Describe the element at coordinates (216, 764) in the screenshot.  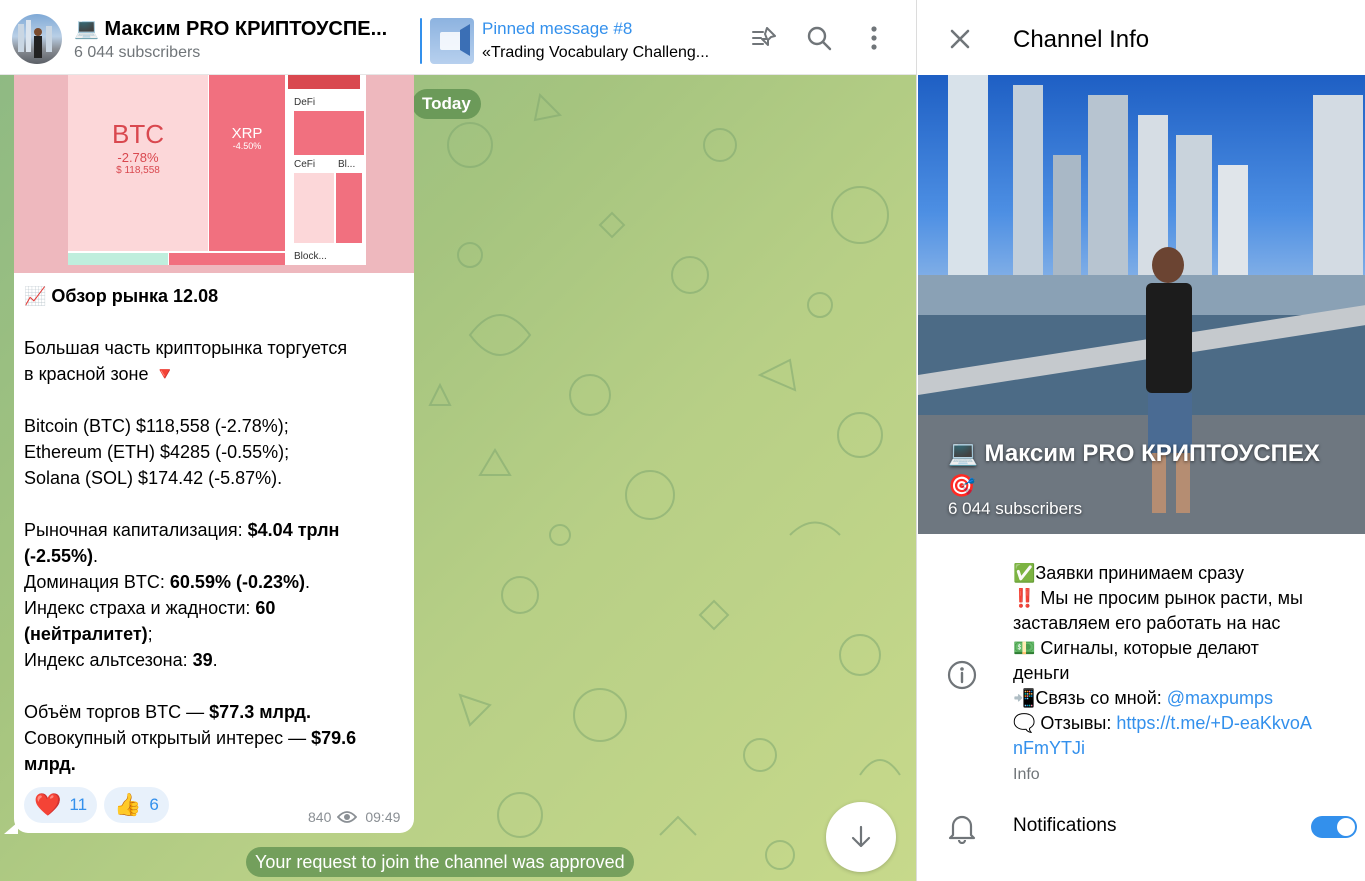
I see `open-interest-line-2: млрд.` at that location.